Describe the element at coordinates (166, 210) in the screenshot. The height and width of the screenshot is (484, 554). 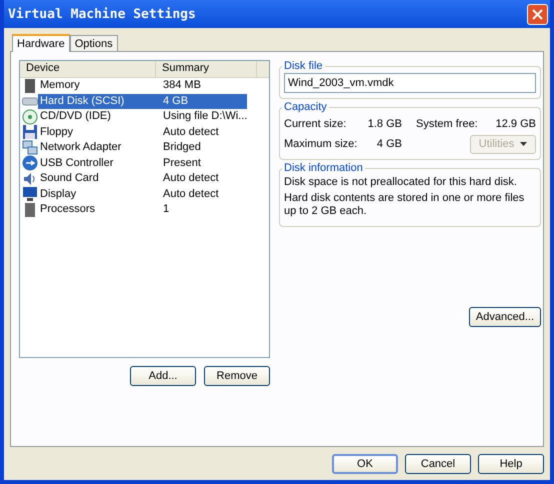
I see `device-summary: 1` at that location.